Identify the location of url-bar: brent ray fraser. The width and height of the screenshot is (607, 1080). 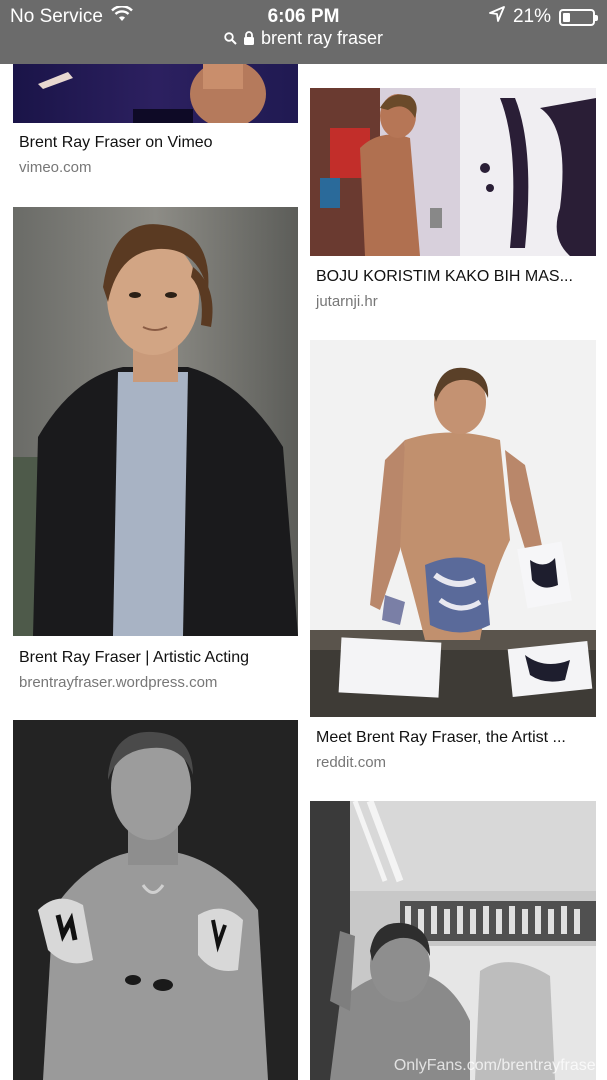
(303, 38).